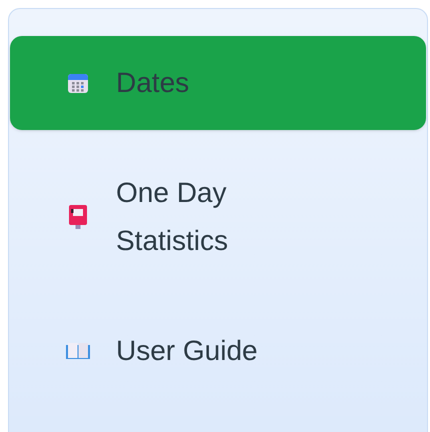  I want to click on sidebar-item-label: User Guide, so click(187, 351).